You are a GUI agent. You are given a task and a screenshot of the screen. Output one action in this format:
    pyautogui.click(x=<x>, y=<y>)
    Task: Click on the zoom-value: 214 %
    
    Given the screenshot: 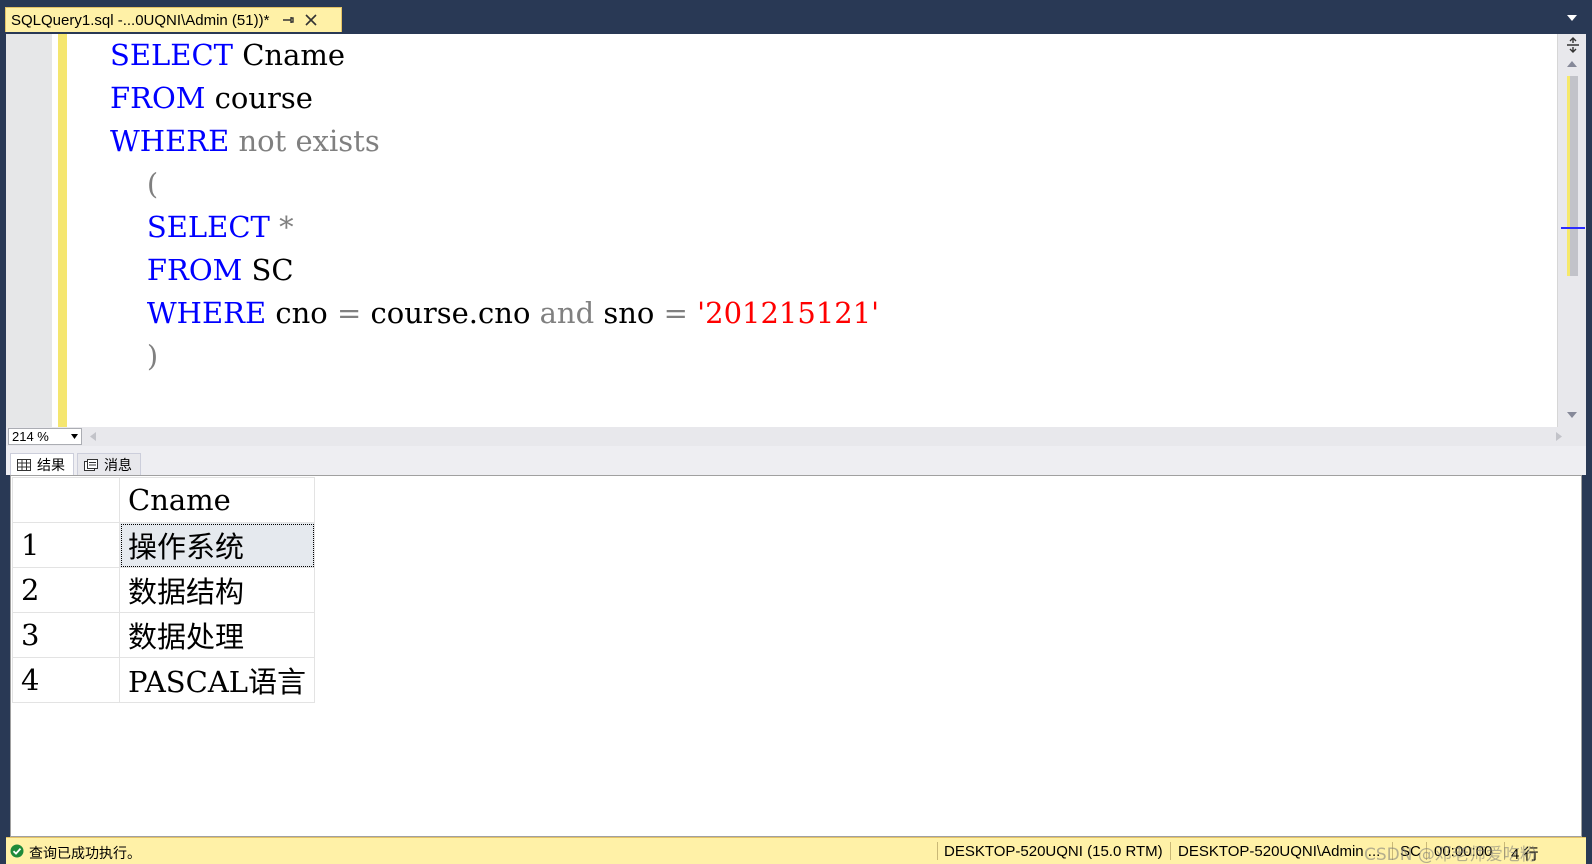 What is the action you would take?
    pyautogui.click(x=30, y=436)
    